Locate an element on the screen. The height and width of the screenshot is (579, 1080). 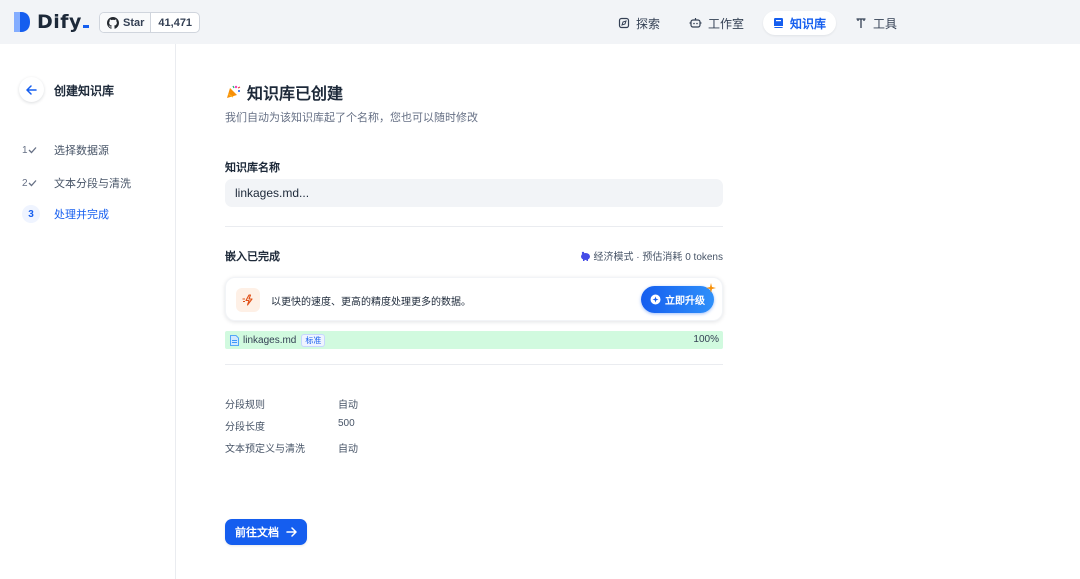
upgrade-button: 立即升级 is located at coordinates (677, 299).